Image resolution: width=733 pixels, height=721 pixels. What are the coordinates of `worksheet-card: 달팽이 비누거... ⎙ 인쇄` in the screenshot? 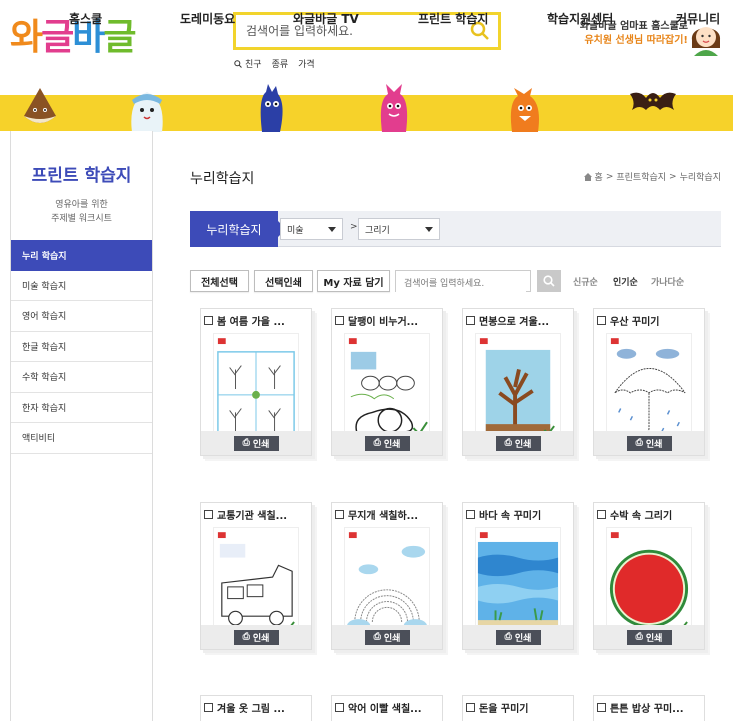 It's located at (387, 382).